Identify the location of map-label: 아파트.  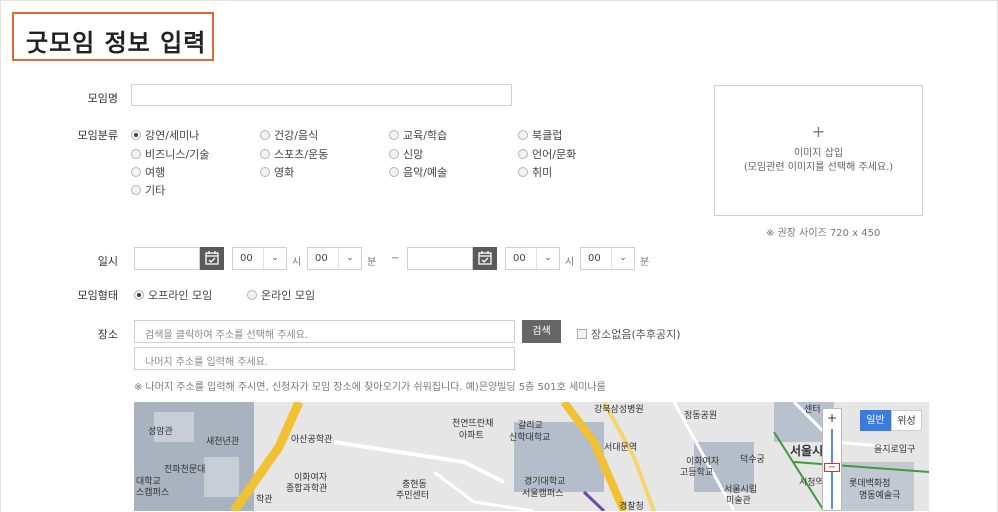
(471, 436).